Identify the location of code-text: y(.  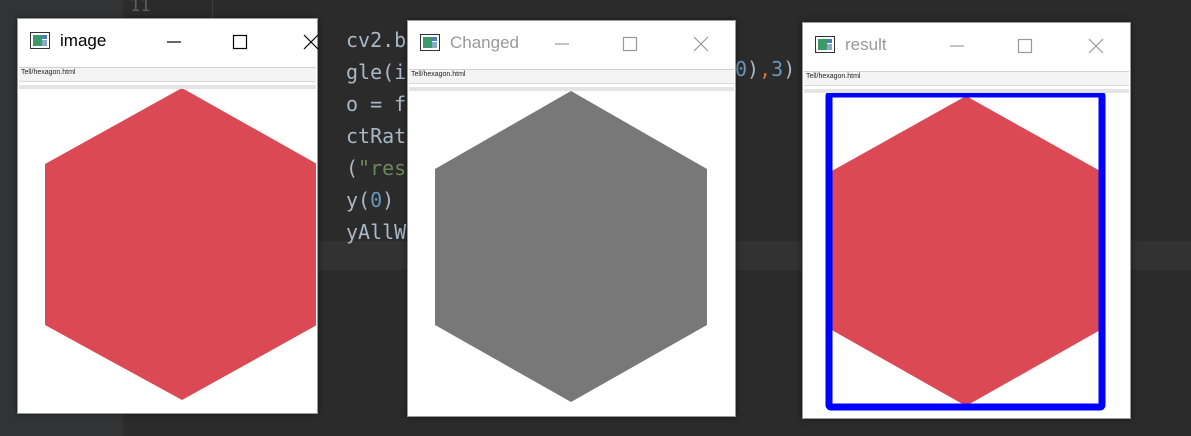
(358, 200).